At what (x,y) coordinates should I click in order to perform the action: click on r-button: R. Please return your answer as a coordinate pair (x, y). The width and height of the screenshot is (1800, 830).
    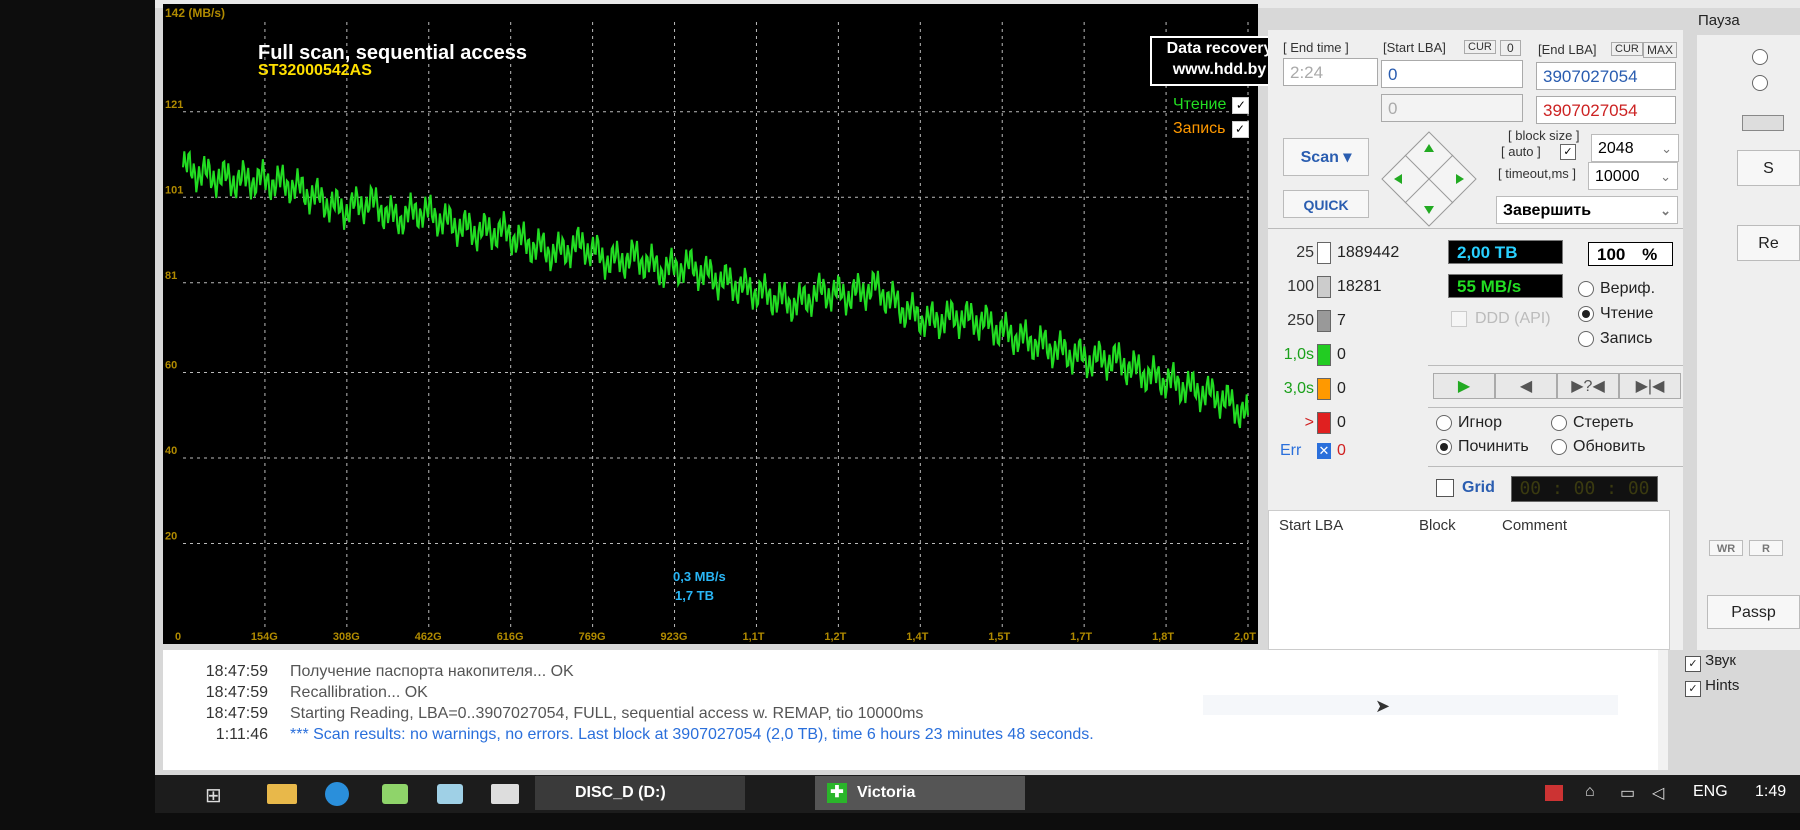
    Looking at the image, I should click on (1766, 548).